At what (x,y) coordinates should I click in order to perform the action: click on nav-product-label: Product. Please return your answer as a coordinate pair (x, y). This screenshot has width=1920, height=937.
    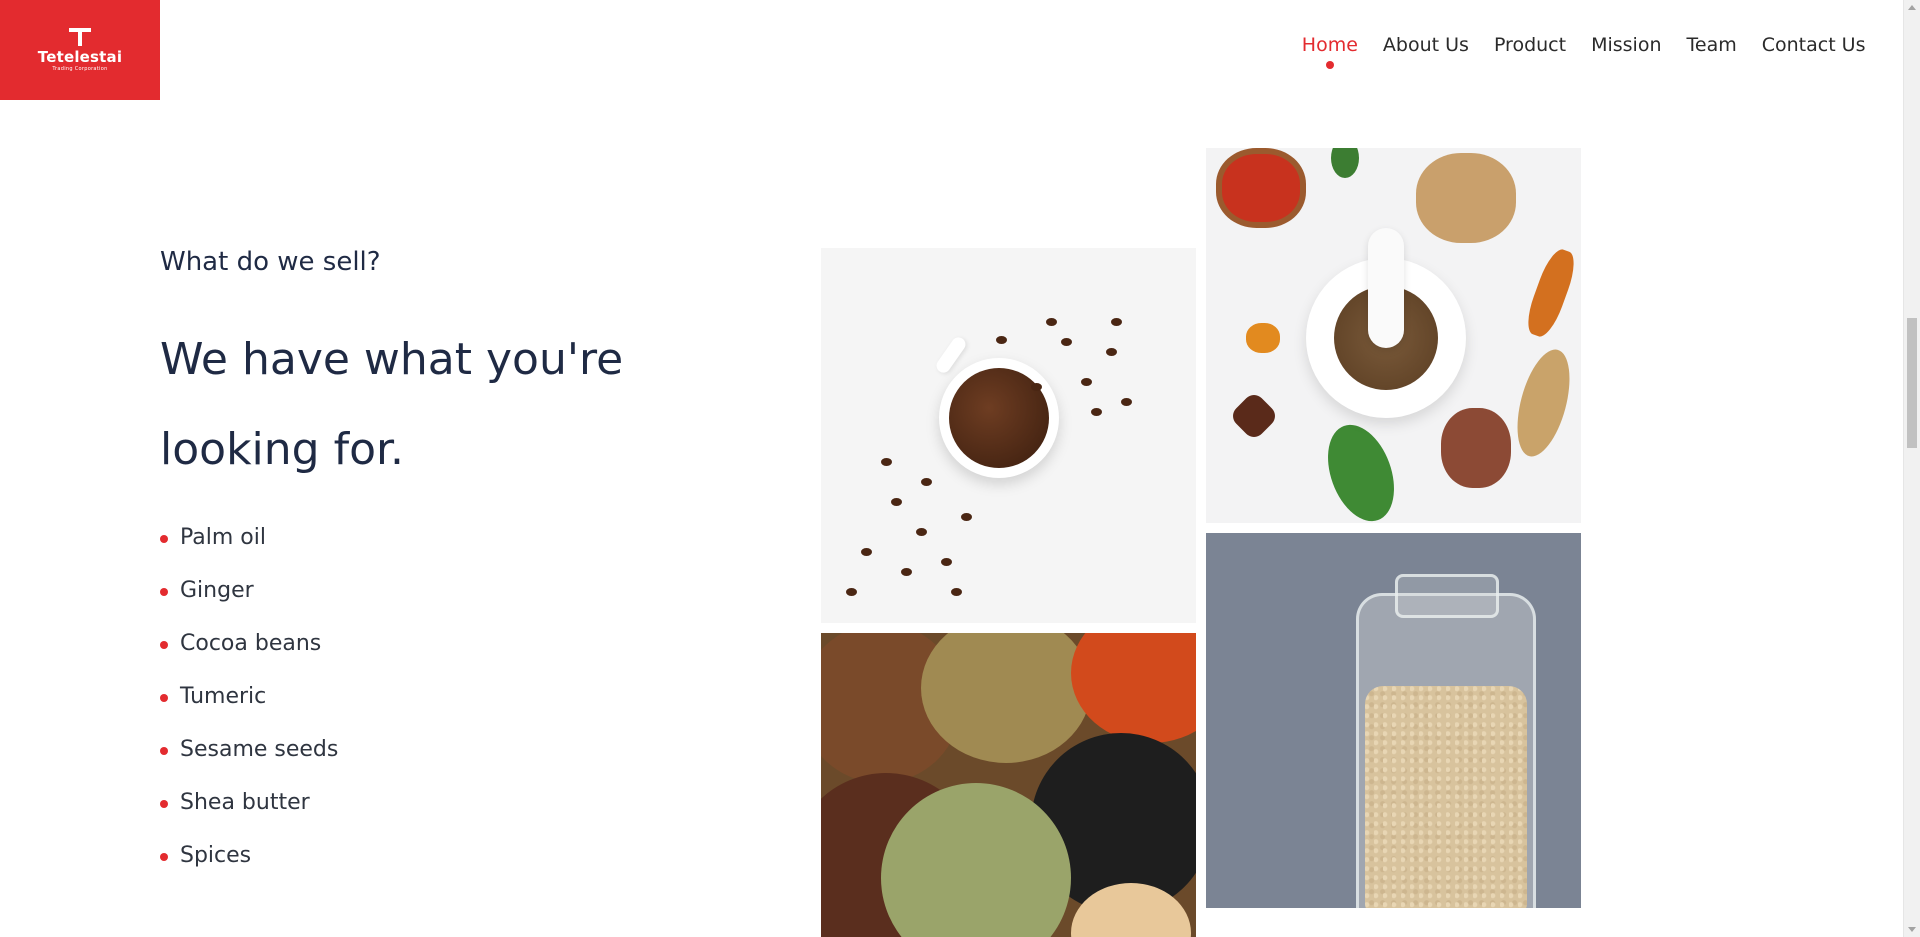
    Looking at the image, I should click on (1530, 45).